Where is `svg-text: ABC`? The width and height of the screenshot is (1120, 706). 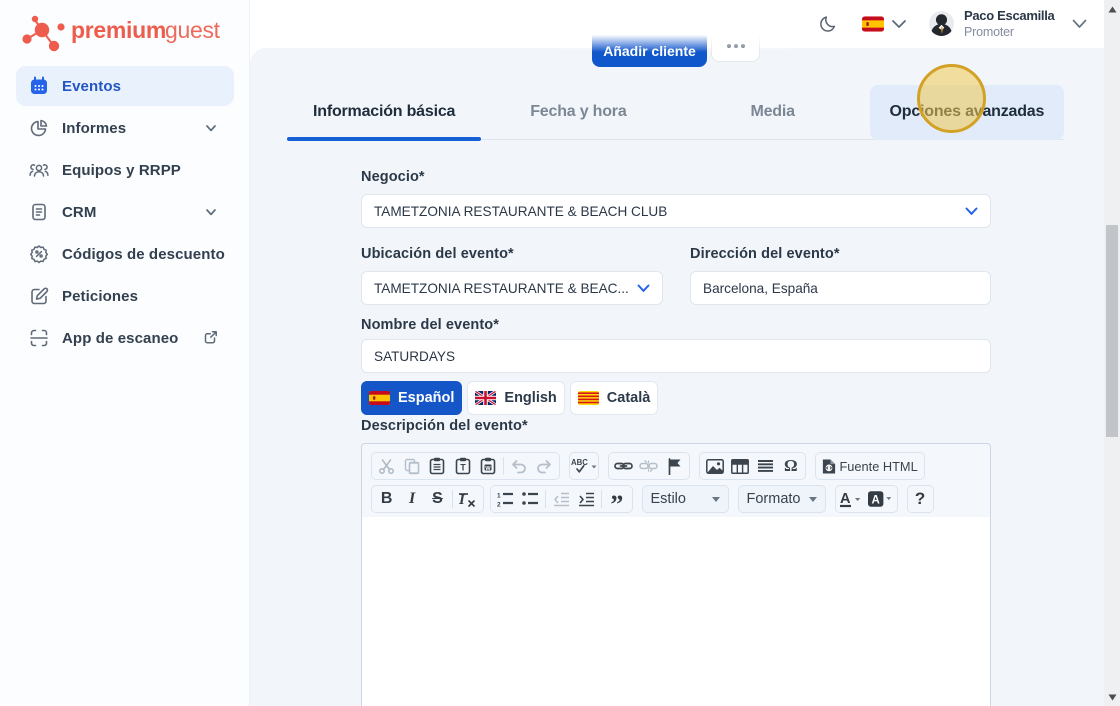
svg-text: ABC is located at coordinates (579, 462).